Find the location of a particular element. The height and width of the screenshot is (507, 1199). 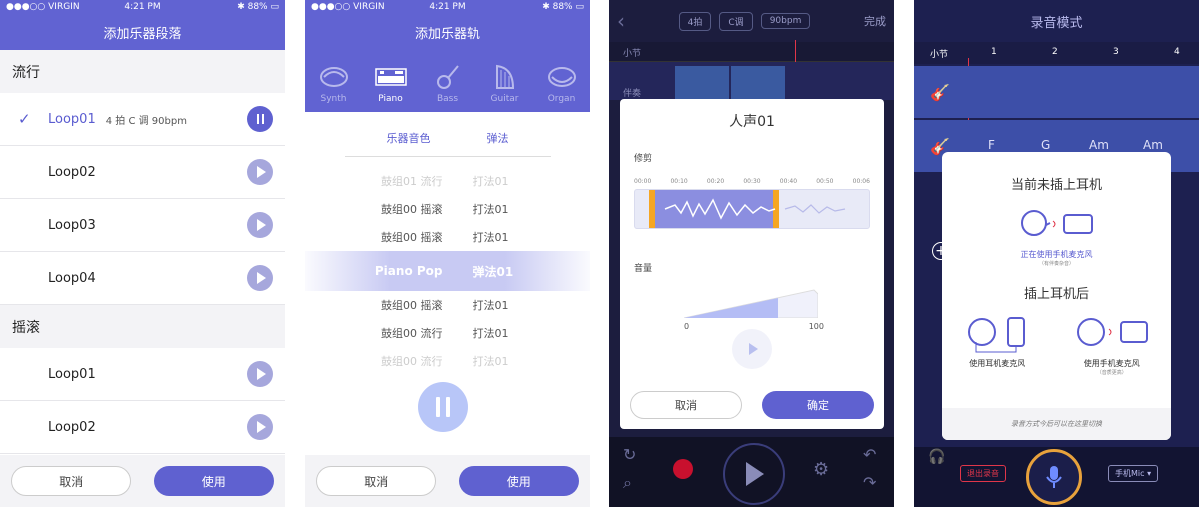

phone-mic-icon is located at coordinates (1112, 332).